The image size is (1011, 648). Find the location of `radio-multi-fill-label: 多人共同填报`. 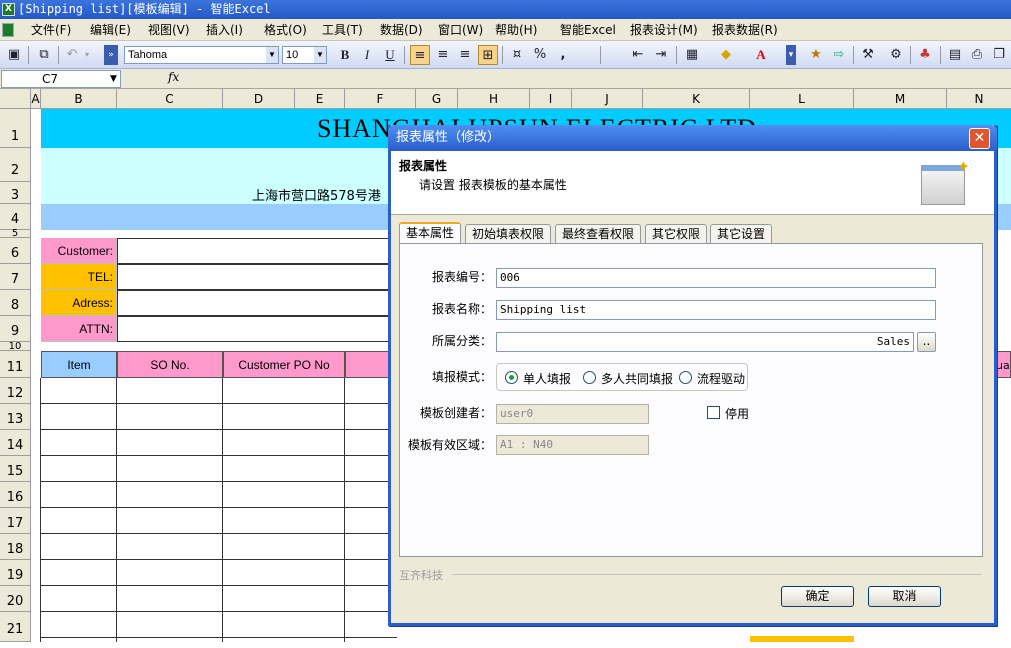

radio-multi-fill-label: 多人共同填报 is located at coordinates (637, 378).